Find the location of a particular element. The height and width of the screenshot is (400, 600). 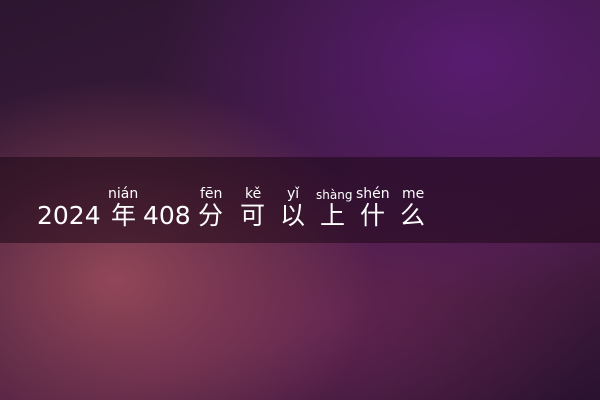

pinyin-shang: shàng is located at coordinates (334, 195).